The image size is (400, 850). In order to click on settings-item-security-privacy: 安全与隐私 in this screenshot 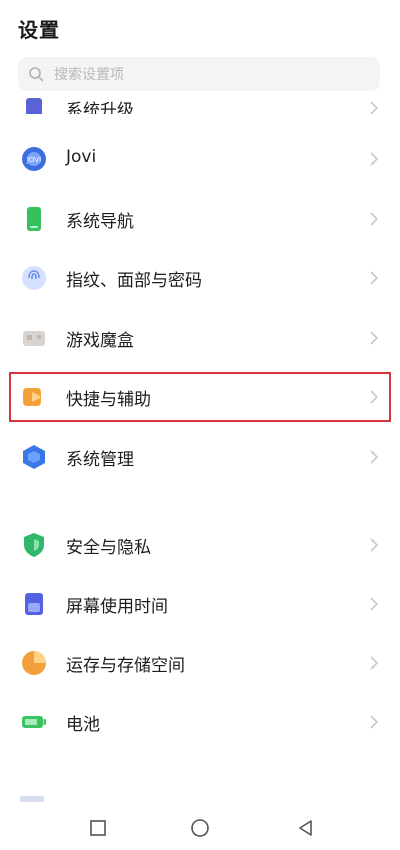, I will do `click(200, 545)`.